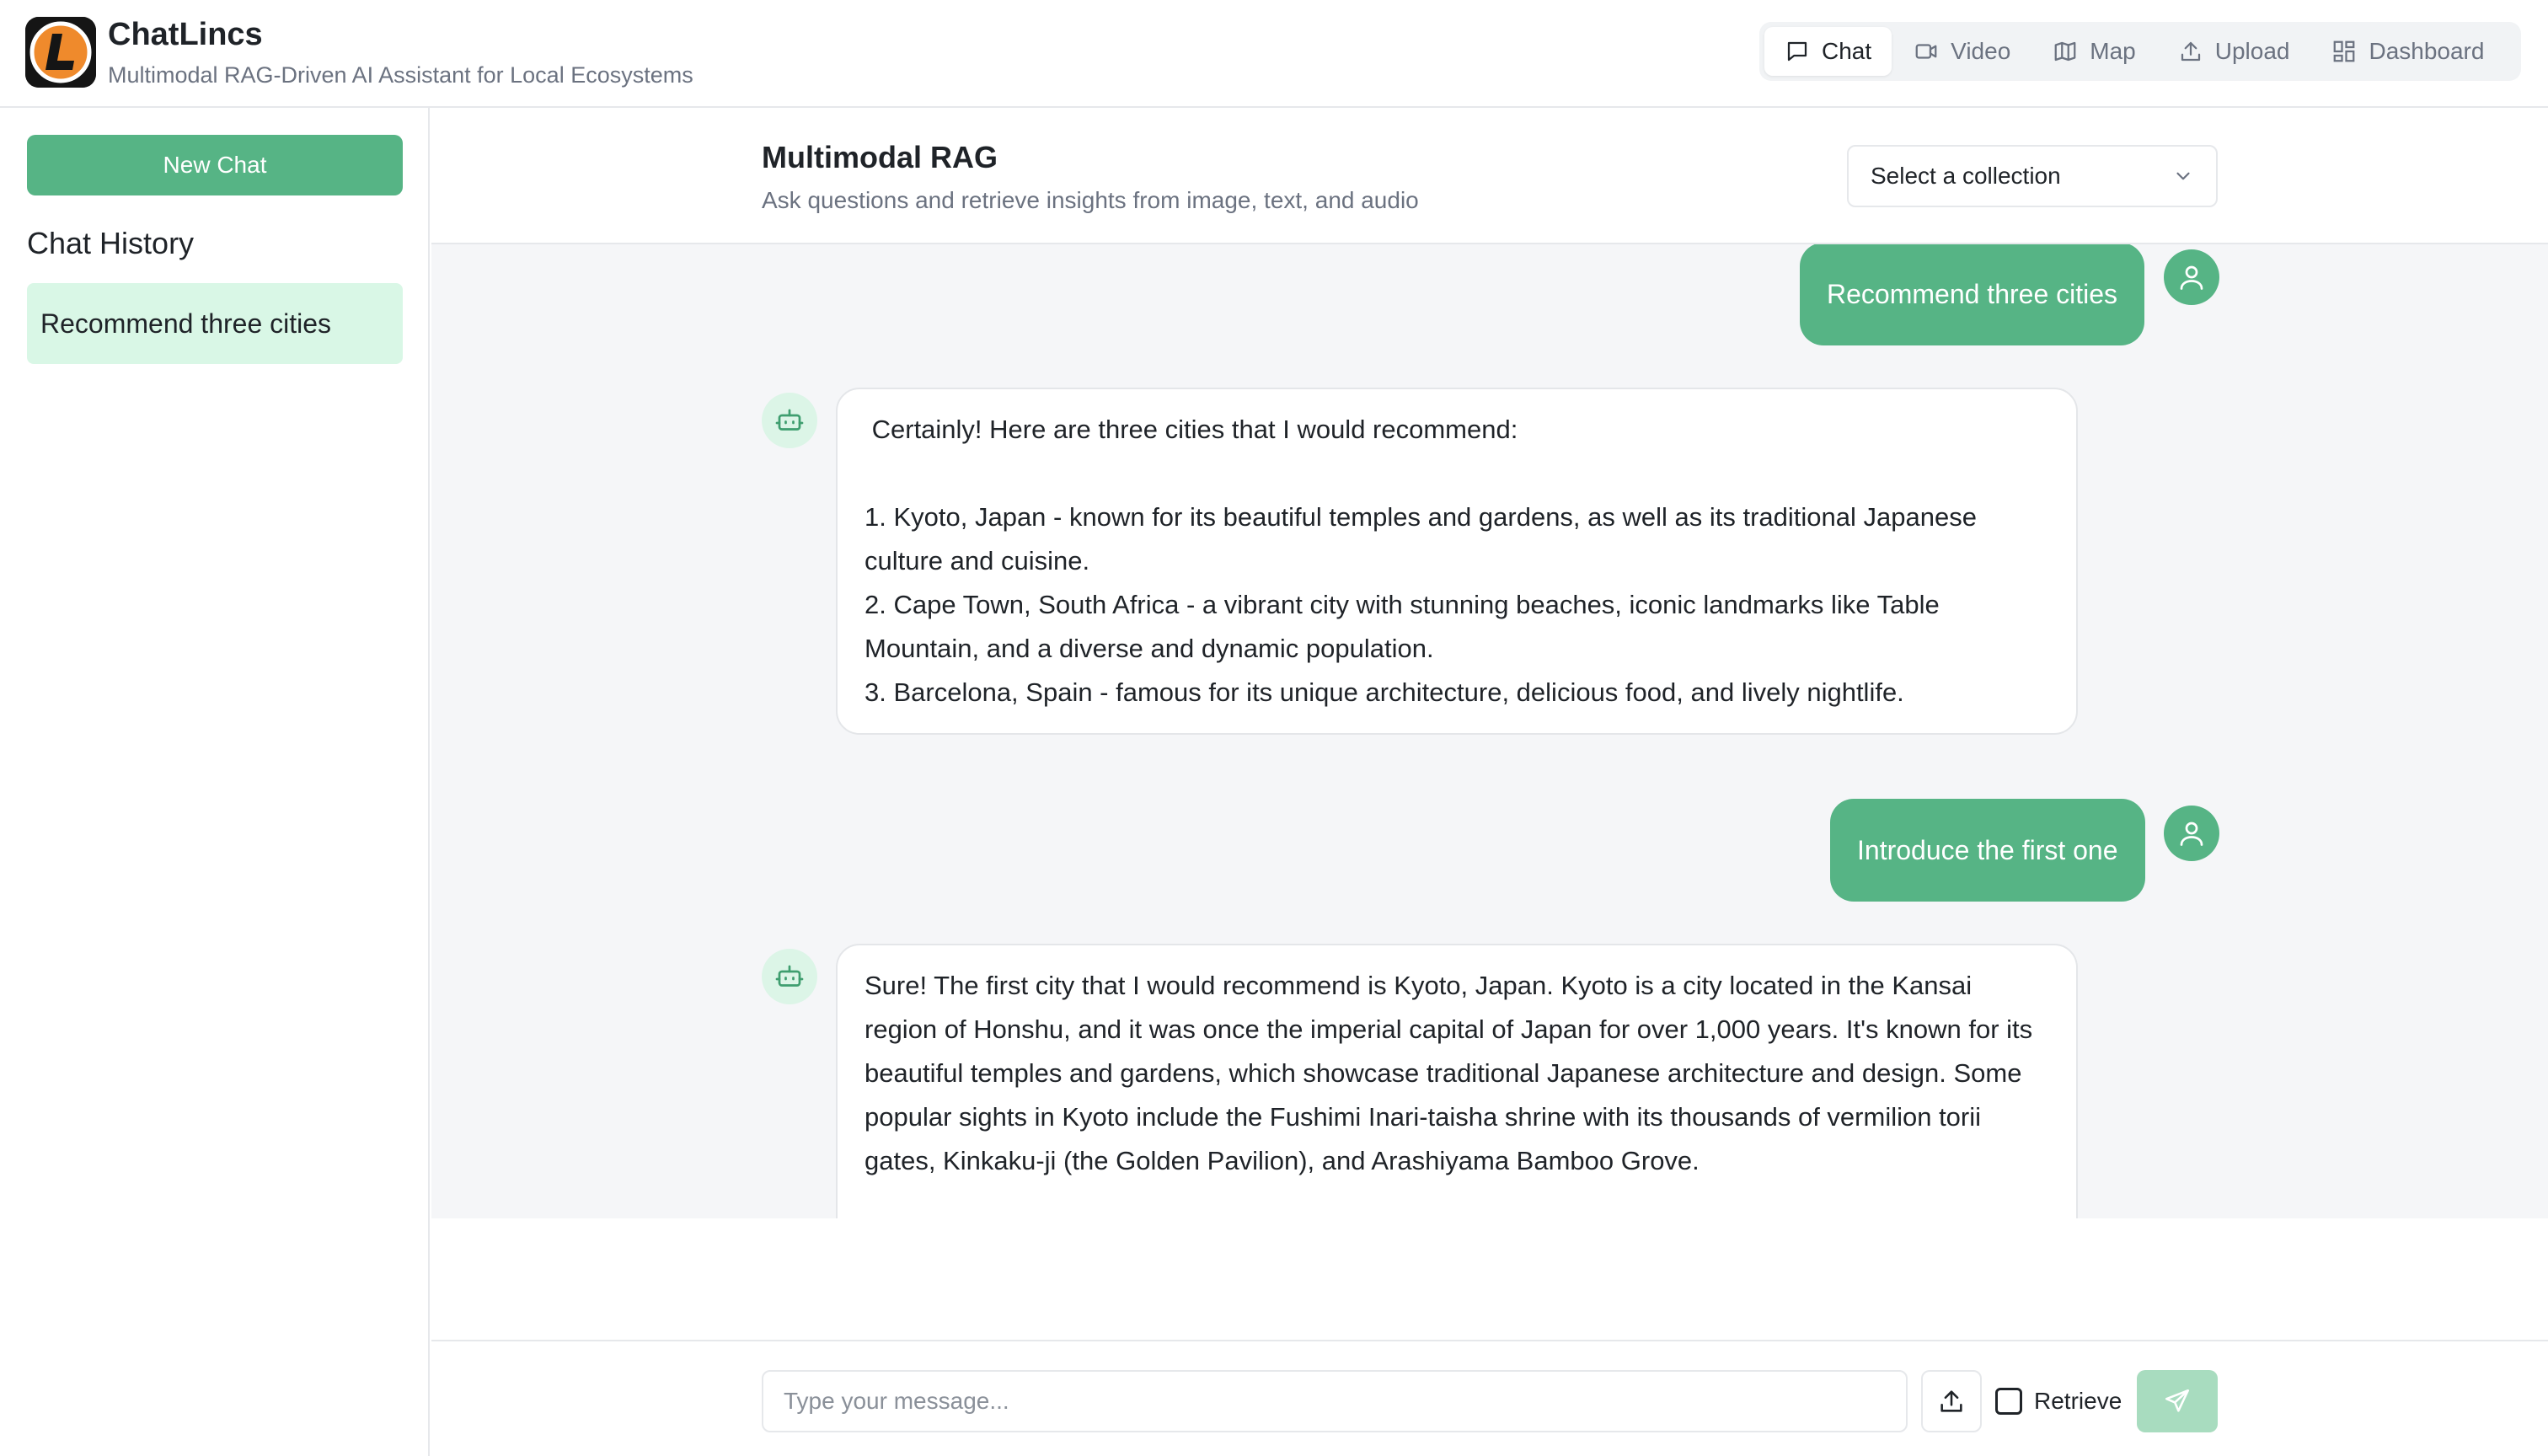 This screenshot has width=2548, height=1456. I want to click on user-message: Introduce the first one, so click(1987, 850).